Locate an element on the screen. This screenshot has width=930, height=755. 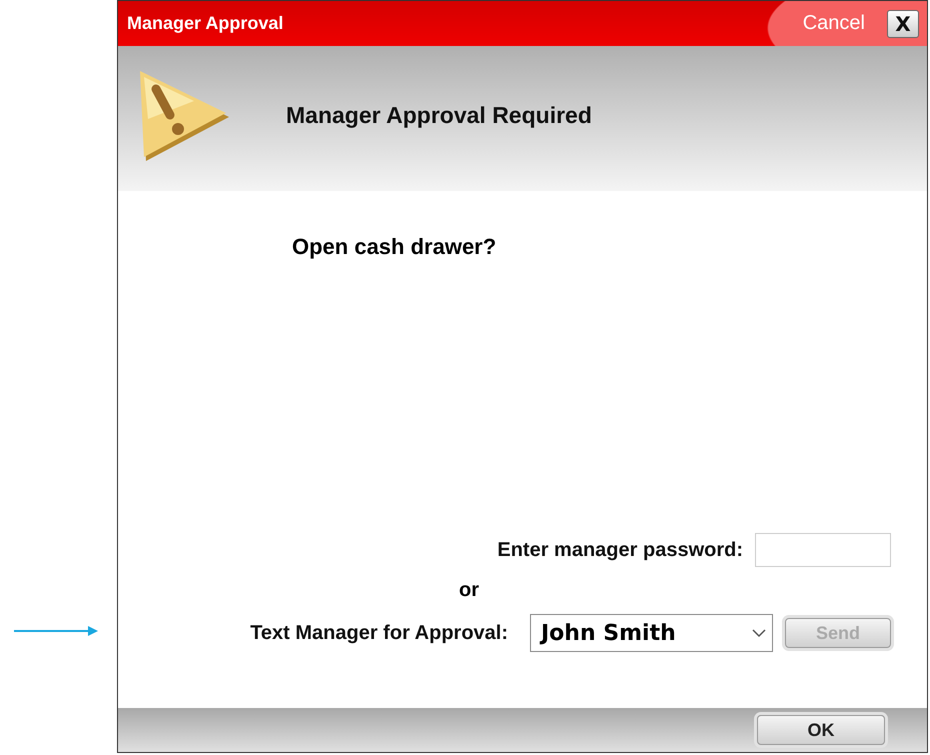
message-text: Open cash drawer? is located at coordinates (394, 247).